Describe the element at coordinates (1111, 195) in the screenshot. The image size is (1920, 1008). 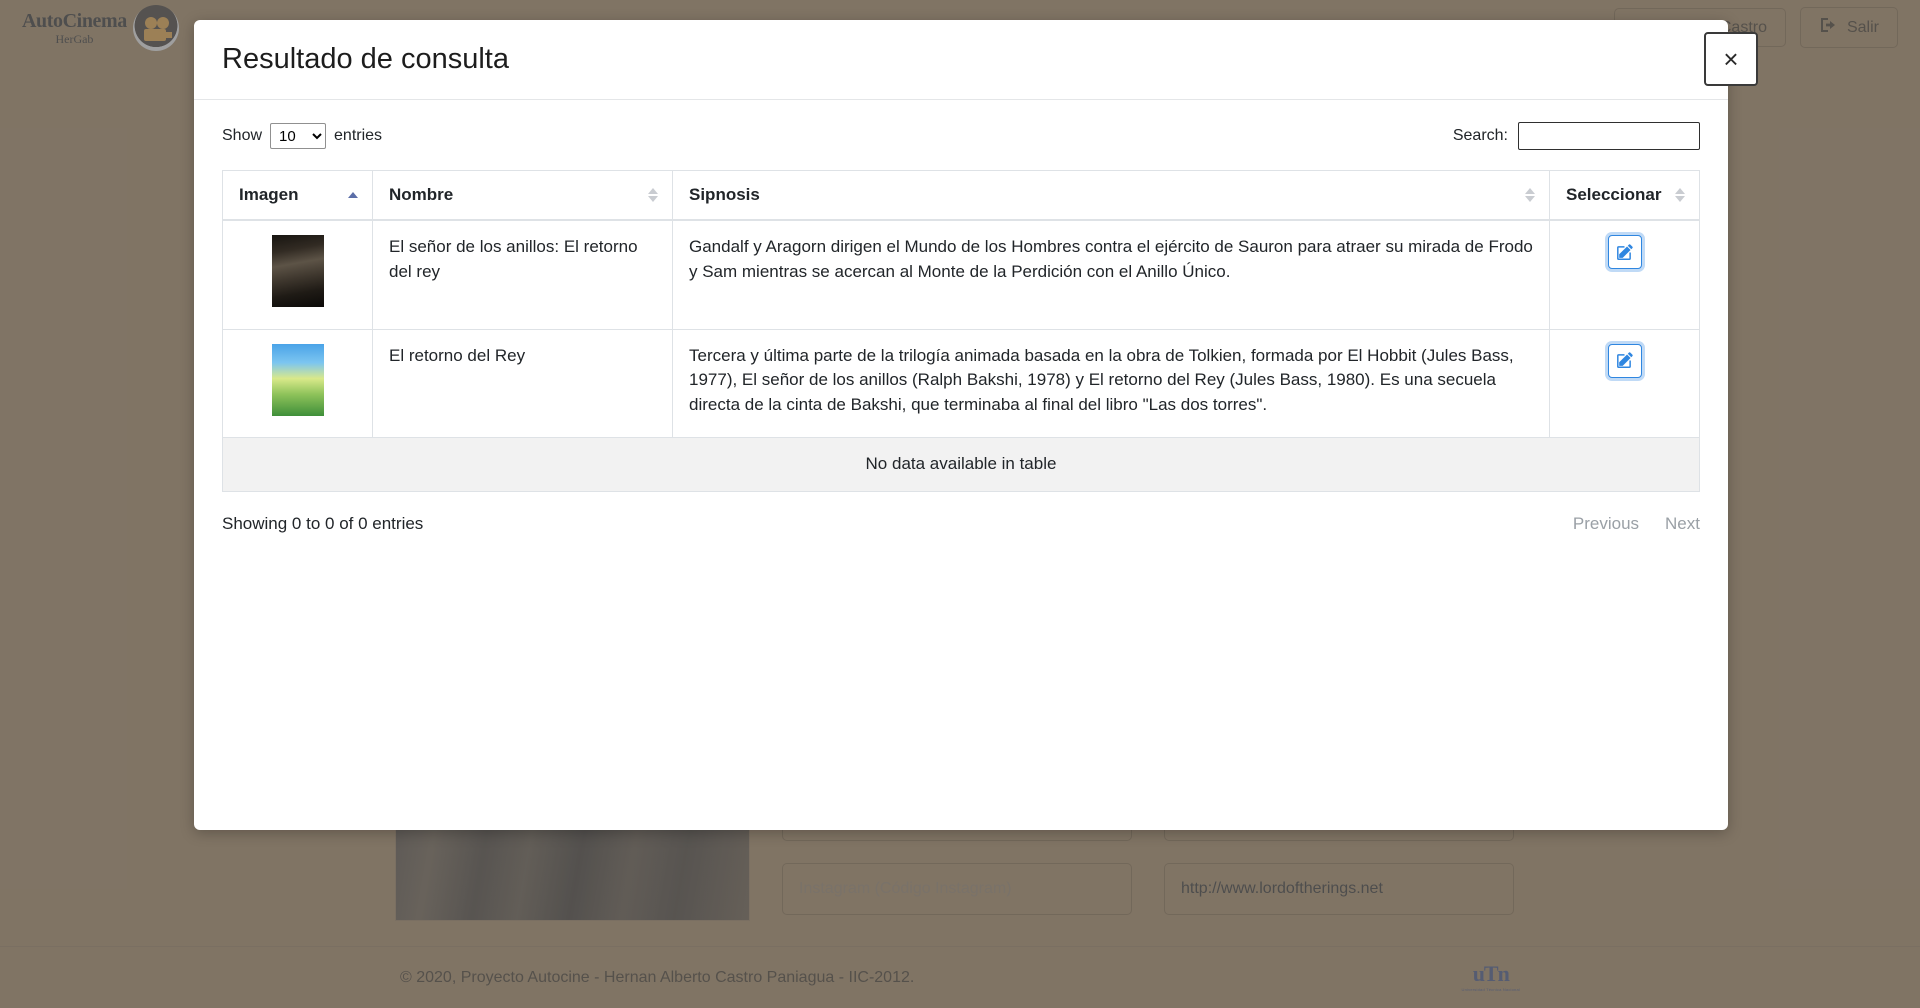
I see `column-header-sipnosis: Sipnosis` at that location.